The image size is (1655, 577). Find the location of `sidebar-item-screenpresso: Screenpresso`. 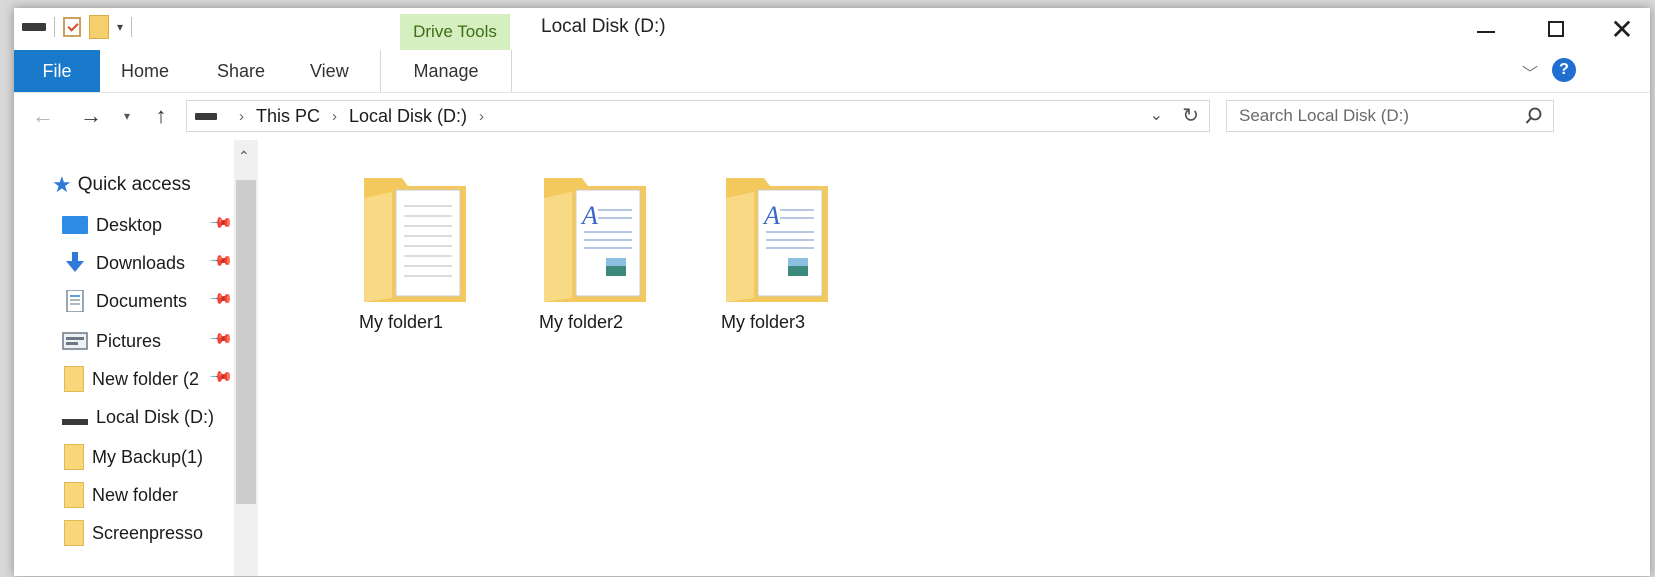

sidebar-item-screenpresso: Screenpresso is located at coordinates (132, 533).